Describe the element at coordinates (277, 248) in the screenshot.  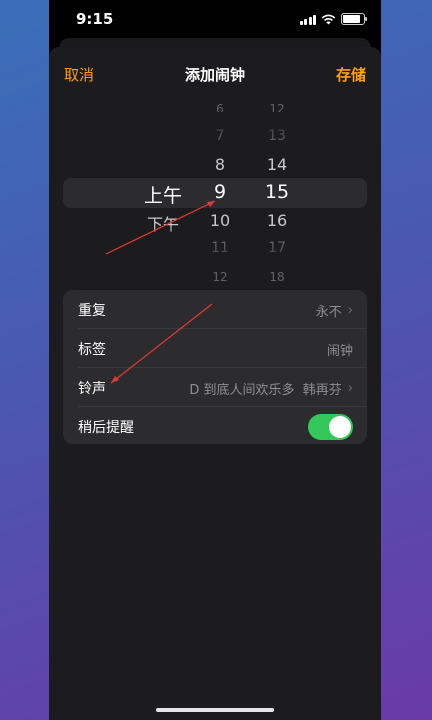
I see `minute-option: 17` at that location.